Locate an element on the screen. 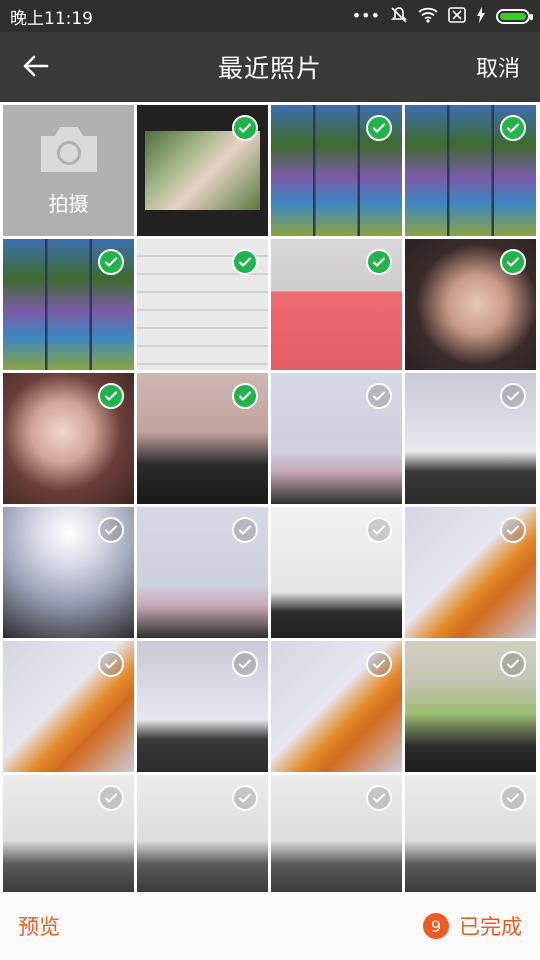 The width and height of the screenshot is (540, 960). camera-label: 拍摄 is located at coordinates (68, 204).